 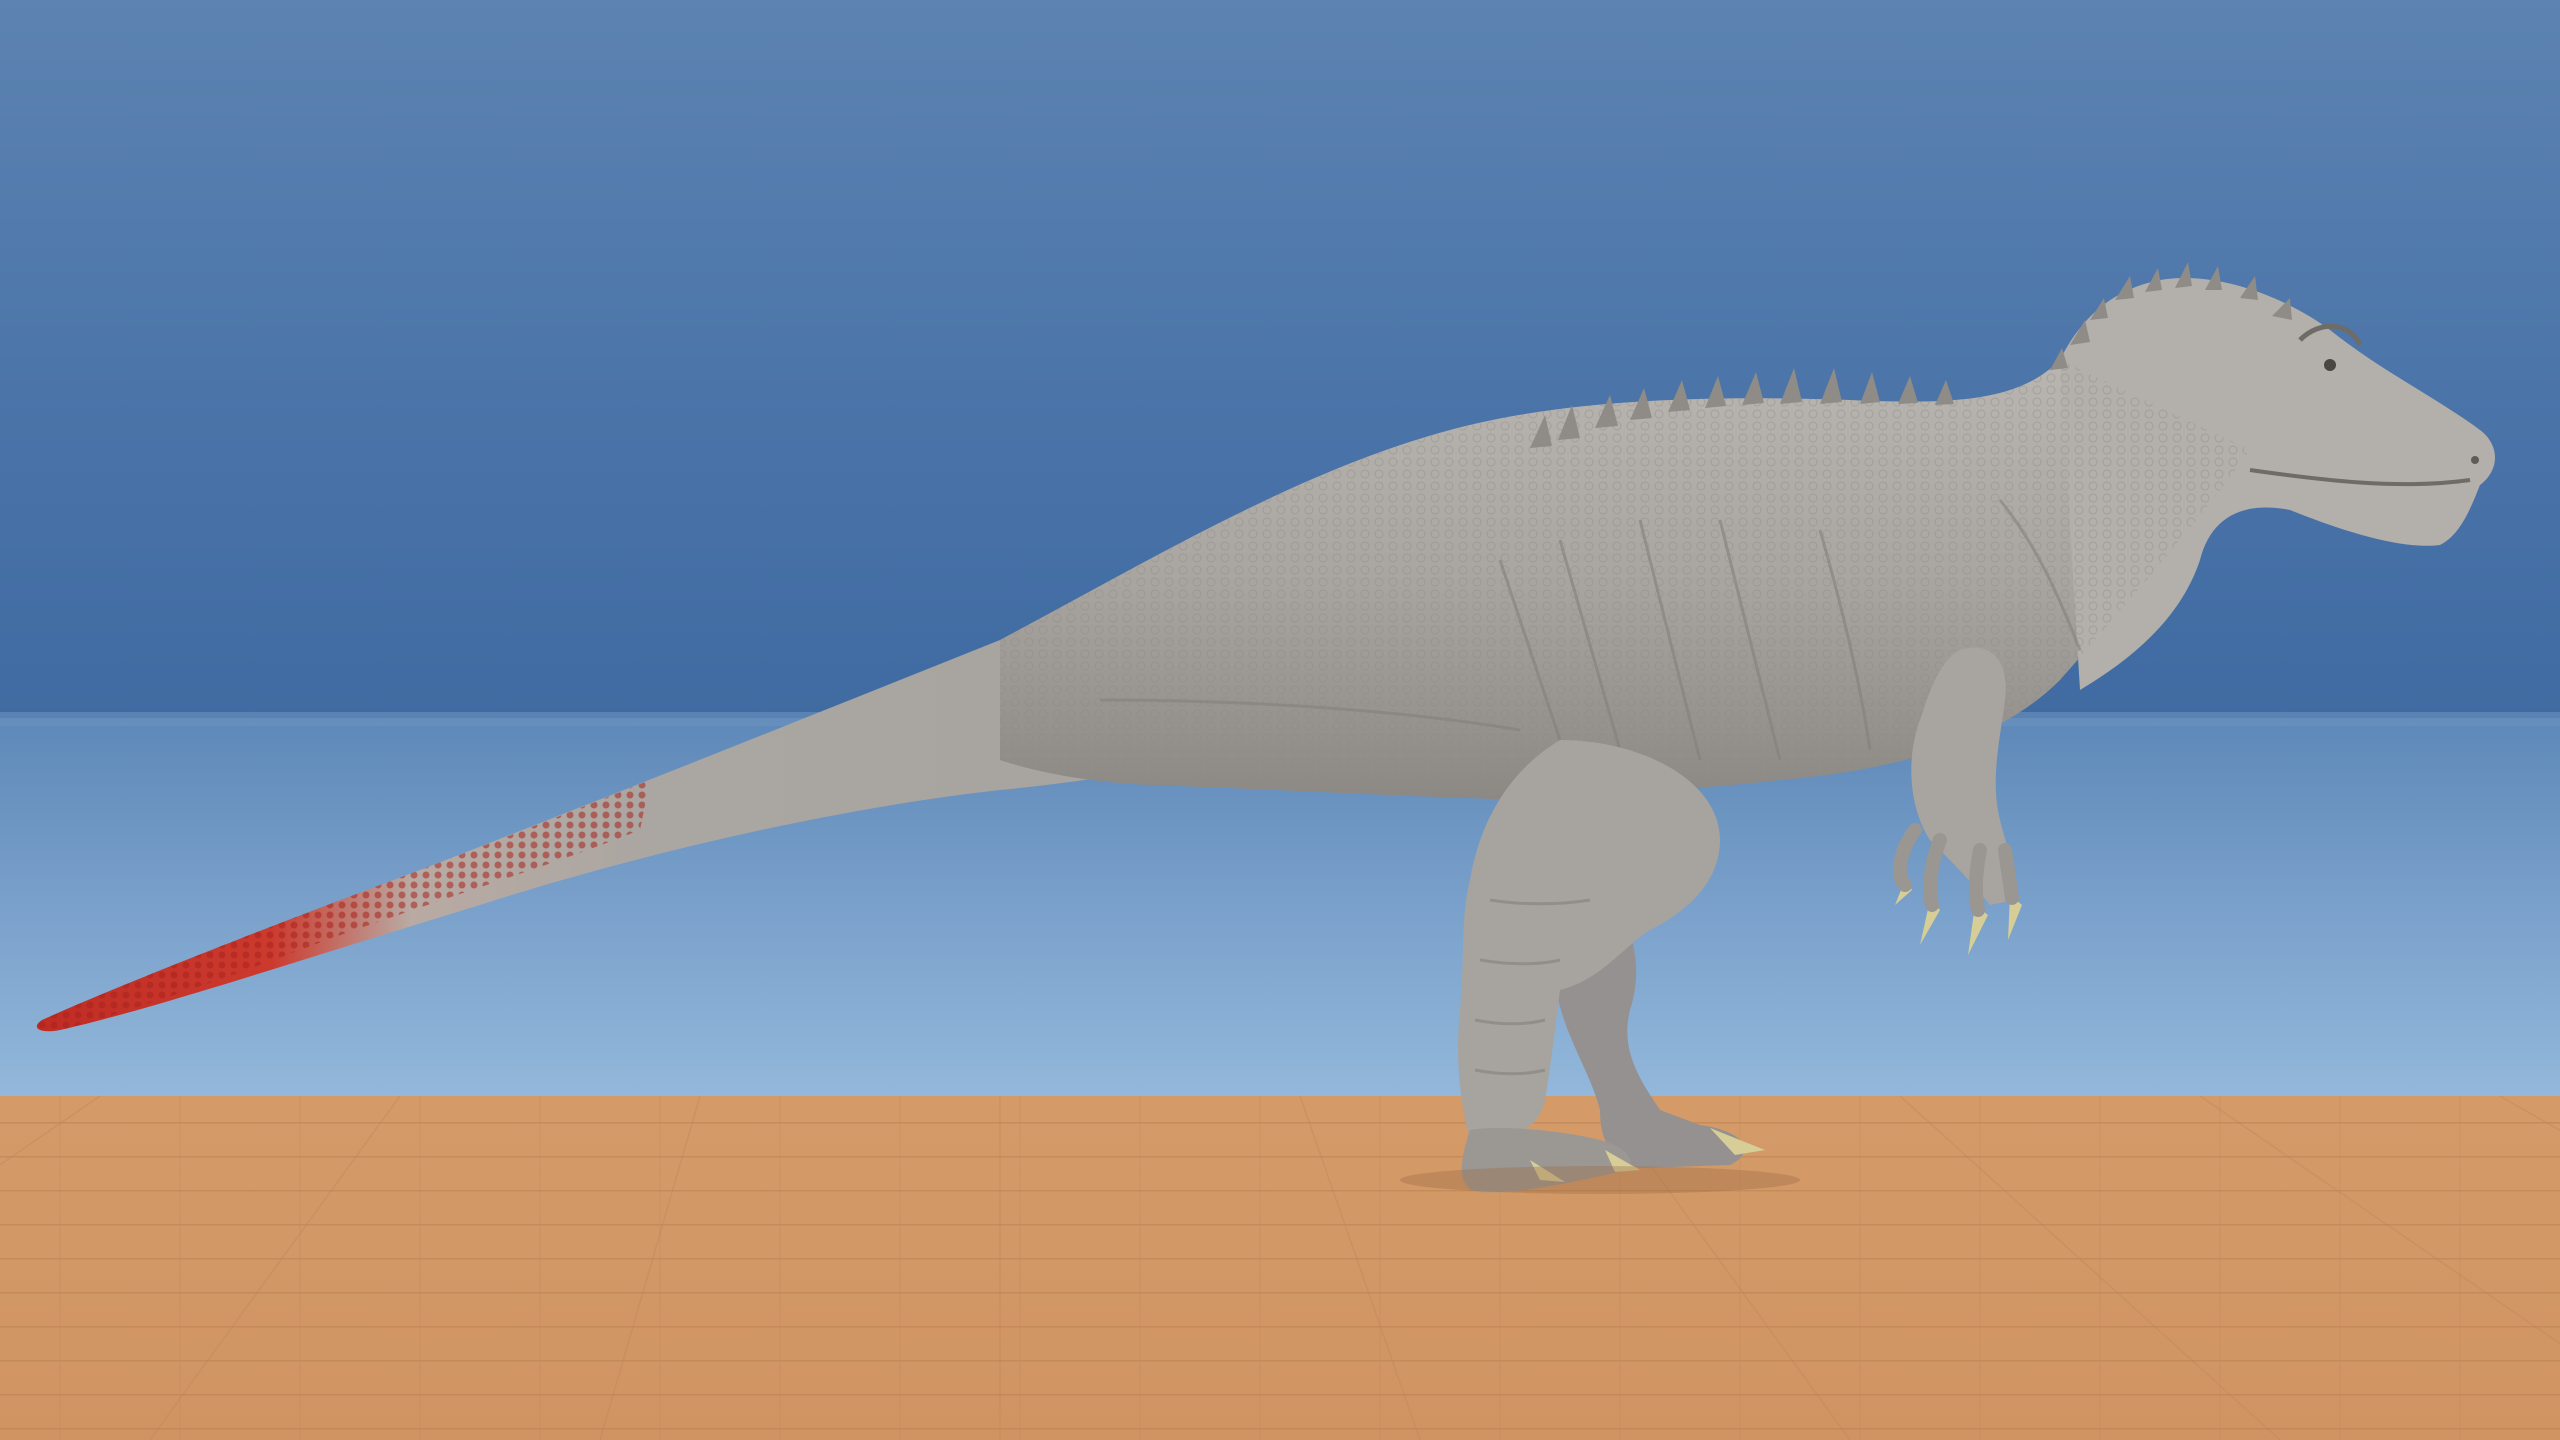 I want to click on nostril, so click(x=2475, y=460).